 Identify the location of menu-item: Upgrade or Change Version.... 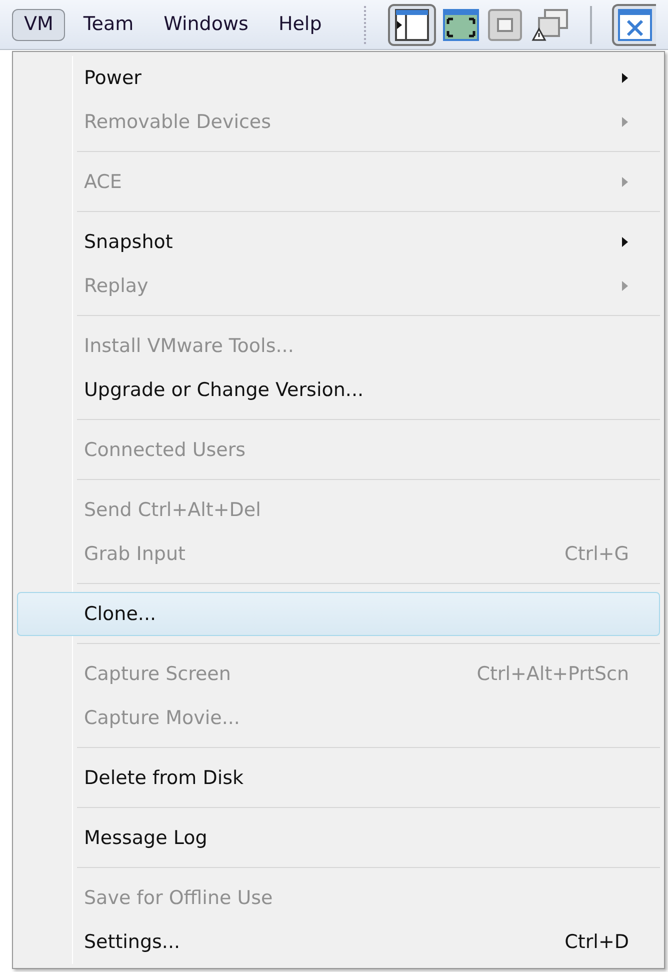
(338, 390).